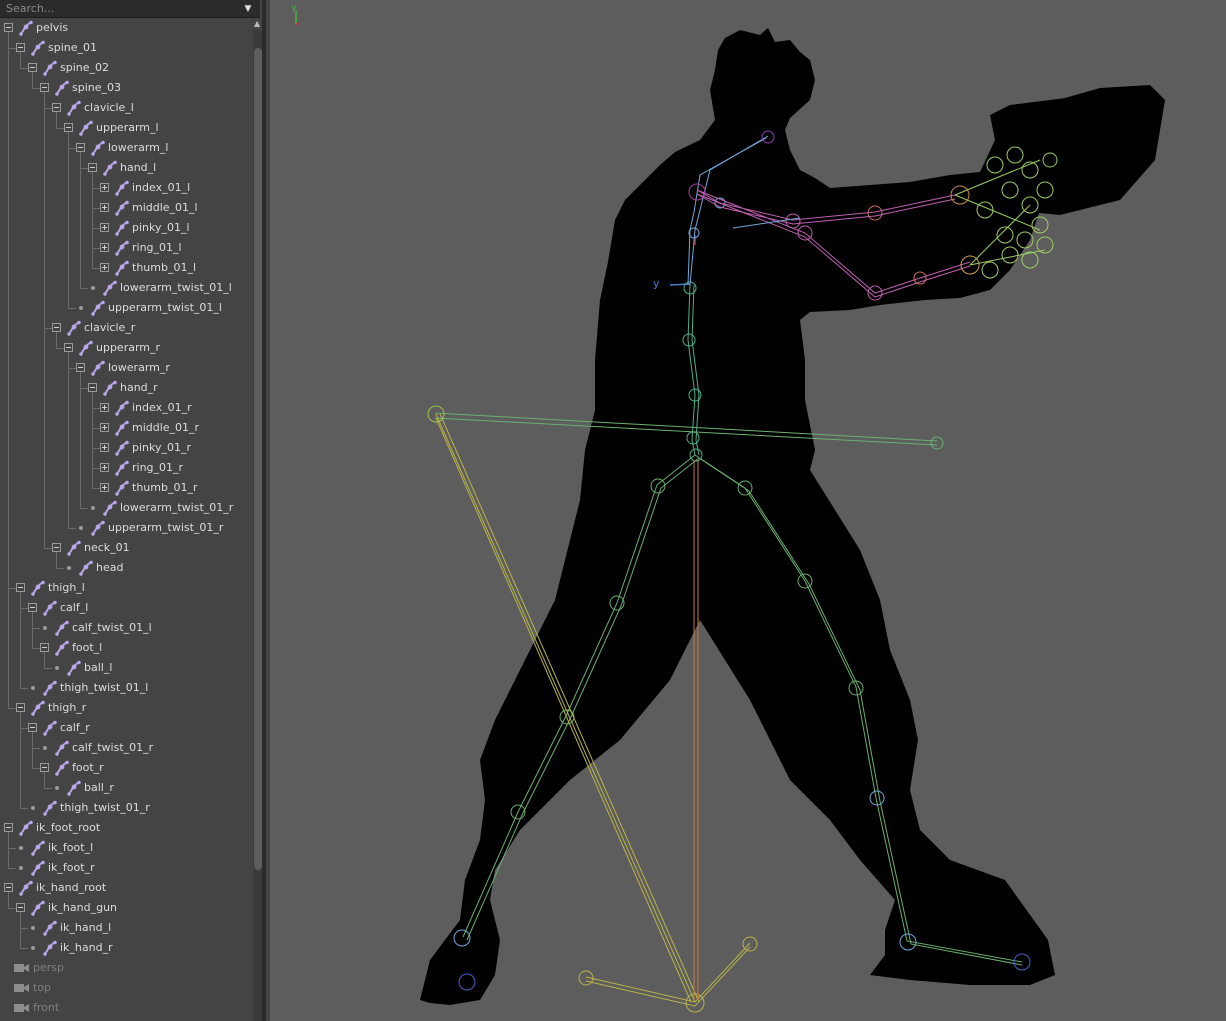 This screenshot has height=1021, width=1226. What do you see at coordinates (126, 488) in the screenshot?
I see `outliner-joint-item: thumb_01_r` at bounding box center [126, 488].